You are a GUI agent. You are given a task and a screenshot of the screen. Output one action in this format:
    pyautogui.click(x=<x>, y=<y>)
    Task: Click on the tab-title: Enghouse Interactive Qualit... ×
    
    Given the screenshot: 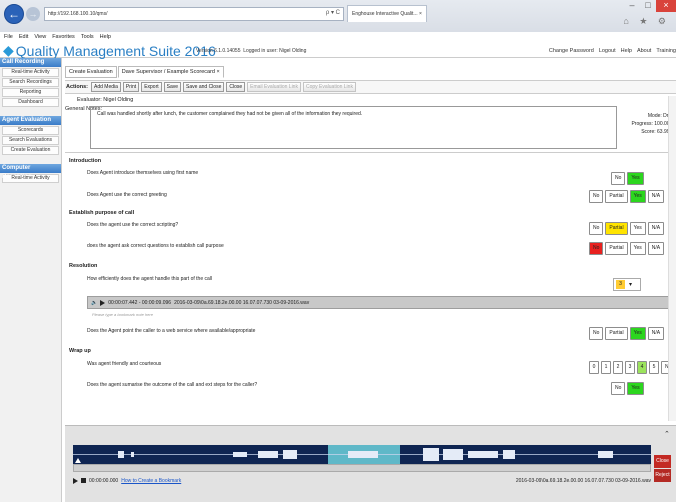 What is the action you would take?
    pyautogui.click(x=387, y=14)
    